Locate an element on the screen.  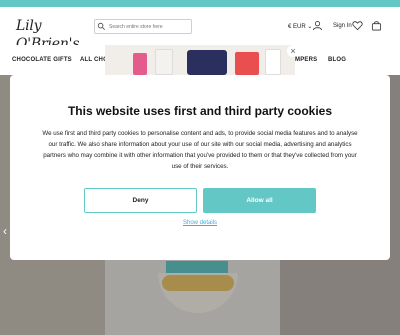
deny-button: Deny is located at coordinates (140, 200).